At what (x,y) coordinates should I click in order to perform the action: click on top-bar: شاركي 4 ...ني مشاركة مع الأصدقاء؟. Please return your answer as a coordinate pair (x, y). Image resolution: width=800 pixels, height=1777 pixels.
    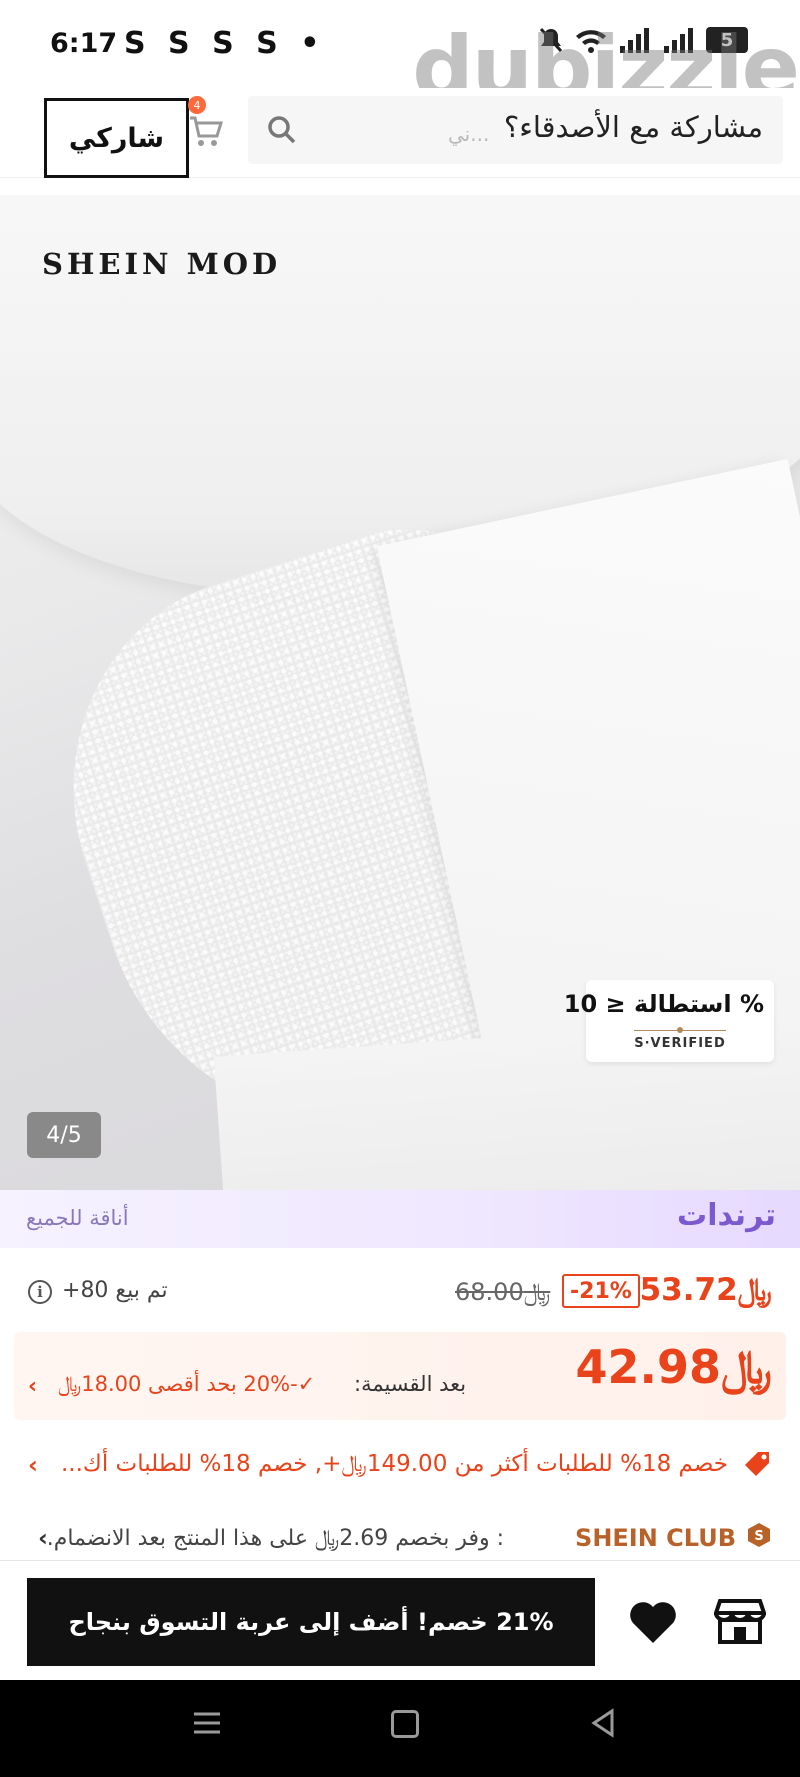
    Looking at the image, I should click on (400, 133).